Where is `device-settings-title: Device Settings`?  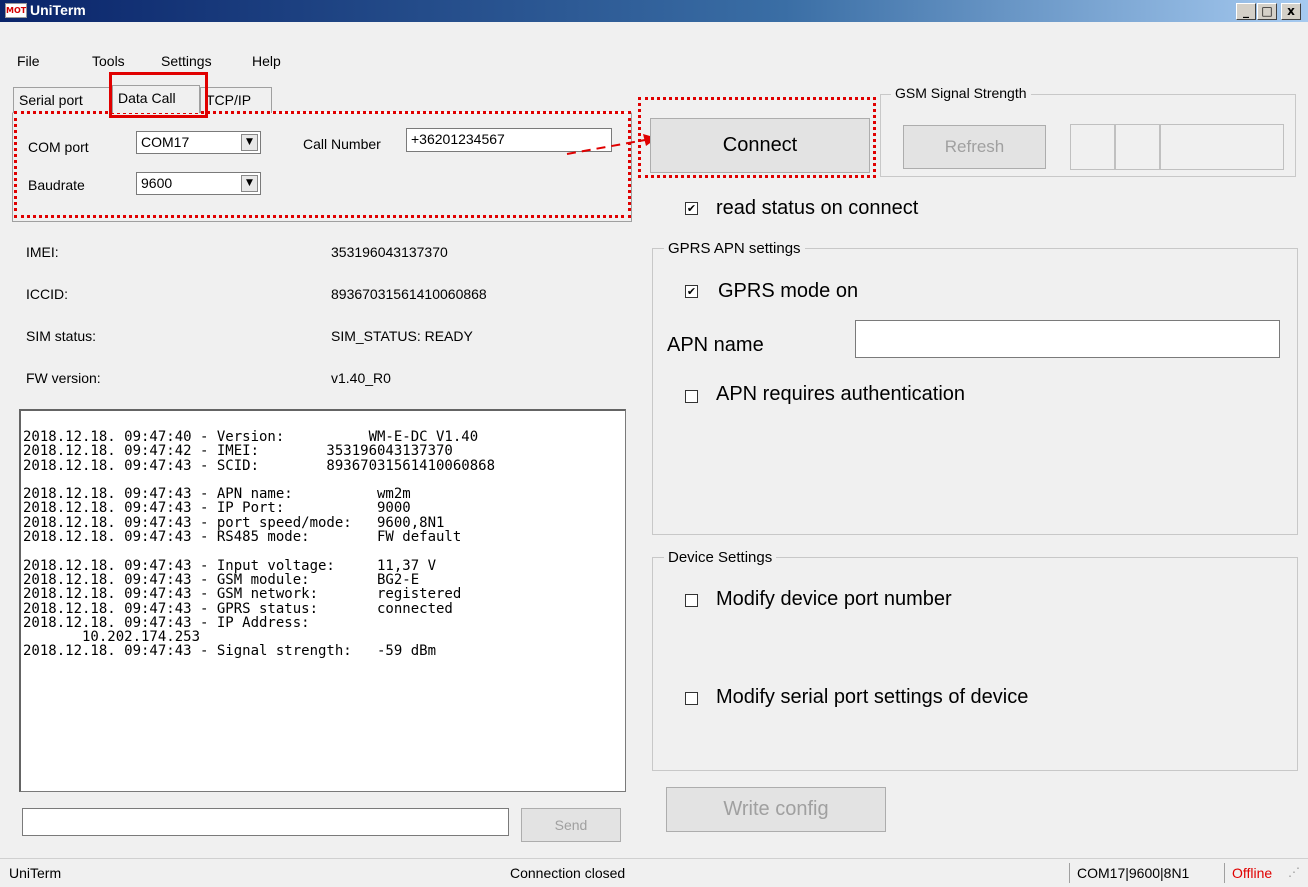
device-settings-title: Device Settings is located at coordinates (720, 557).